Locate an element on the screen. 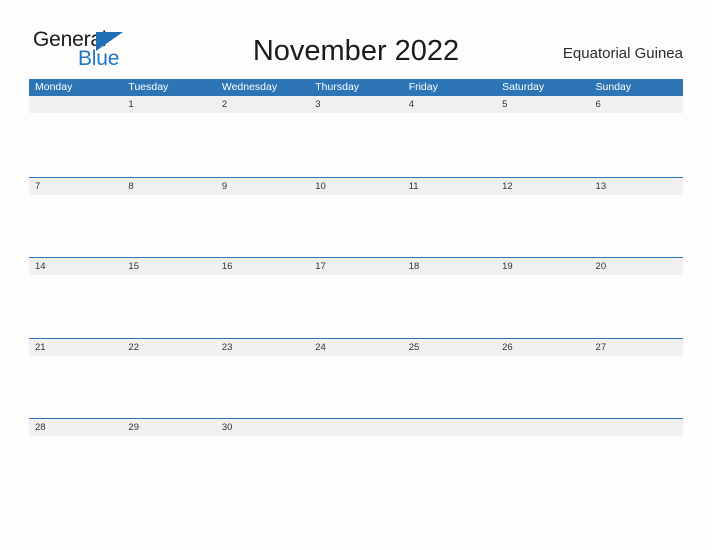 The height and width of the screenshot is (550, 712). day-cell: 14 is located at coordinates (75, 266).